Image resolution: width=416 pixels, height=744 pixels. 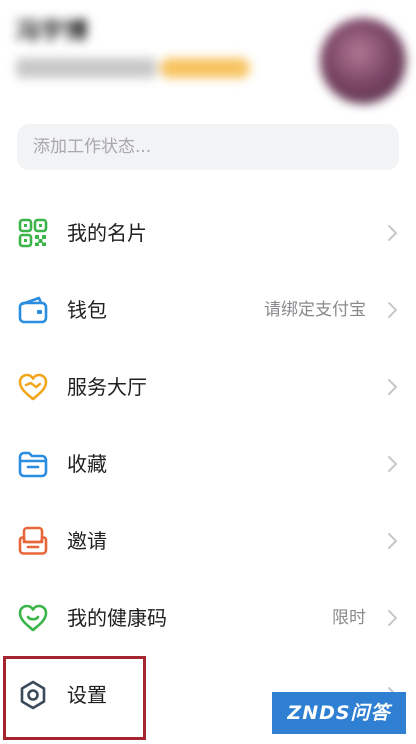 I want to click on menu-item-business-card: 我的名片, so click(x=208, y=232).